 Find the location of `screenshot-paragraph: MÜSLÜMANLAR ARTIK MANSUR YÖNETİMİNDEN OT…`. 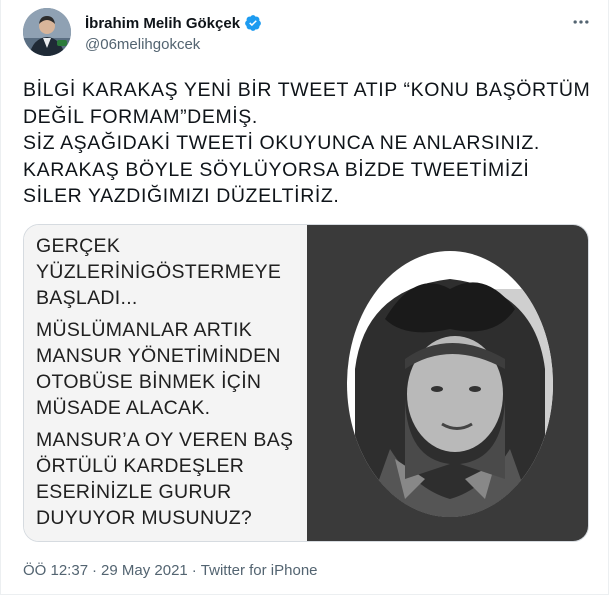

screenshot-paragraph: MÜSLÜMANLAR ARTIK MANSUR YÖNETİMİNDEN OT… is located at coordinates (158, 369).